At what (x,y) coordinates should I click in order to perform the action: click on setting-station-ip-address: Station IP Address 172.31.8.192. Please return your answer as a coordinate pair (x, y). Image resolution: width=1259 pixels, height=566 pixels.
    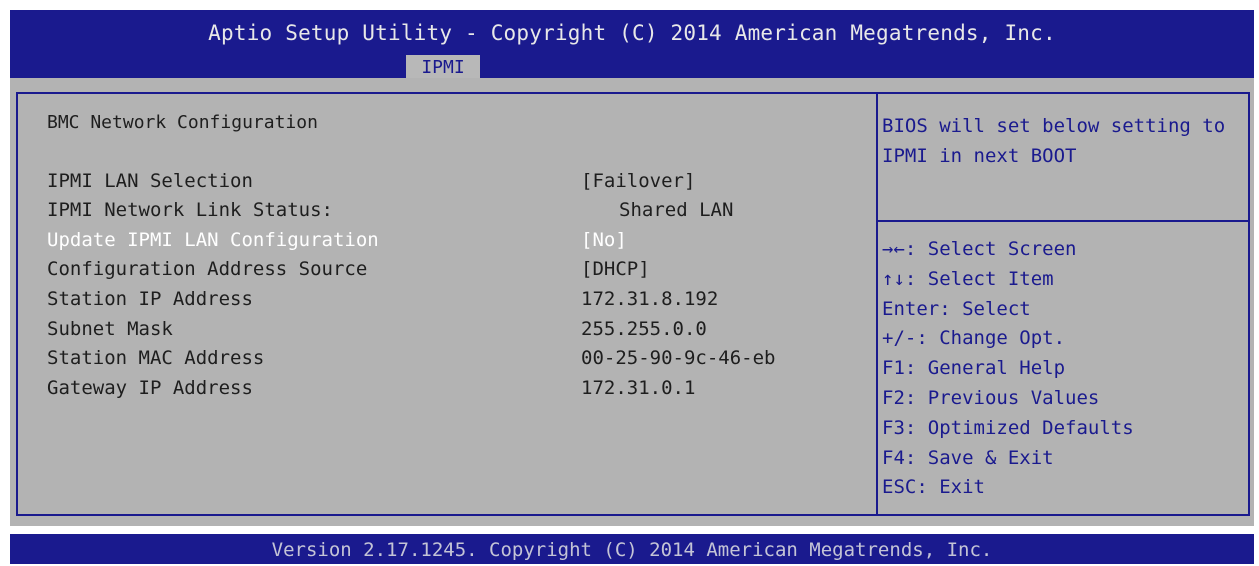
    Looking at the image, I should click on (447, 303).